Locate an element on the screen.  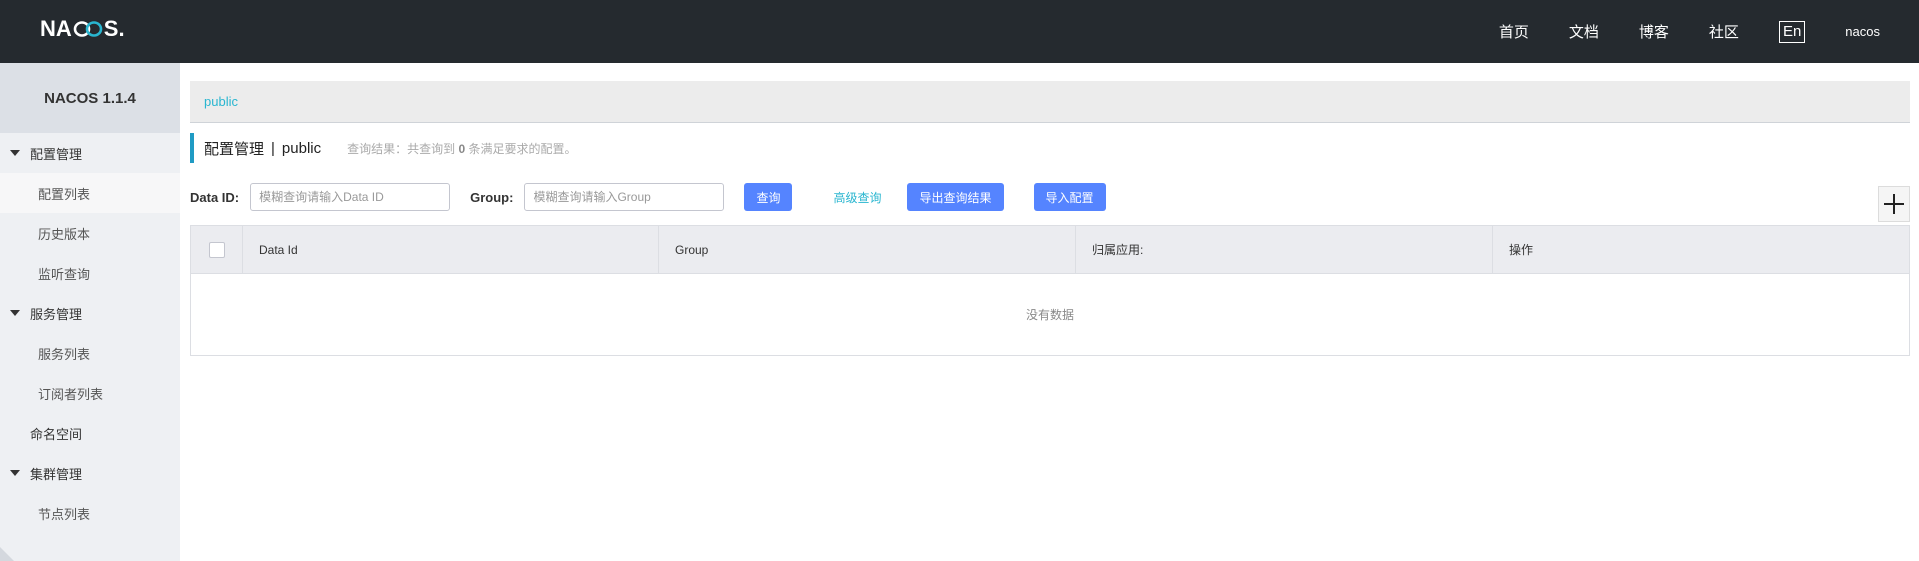
nav-home: 首页 is located at coordinates (1514, 31).